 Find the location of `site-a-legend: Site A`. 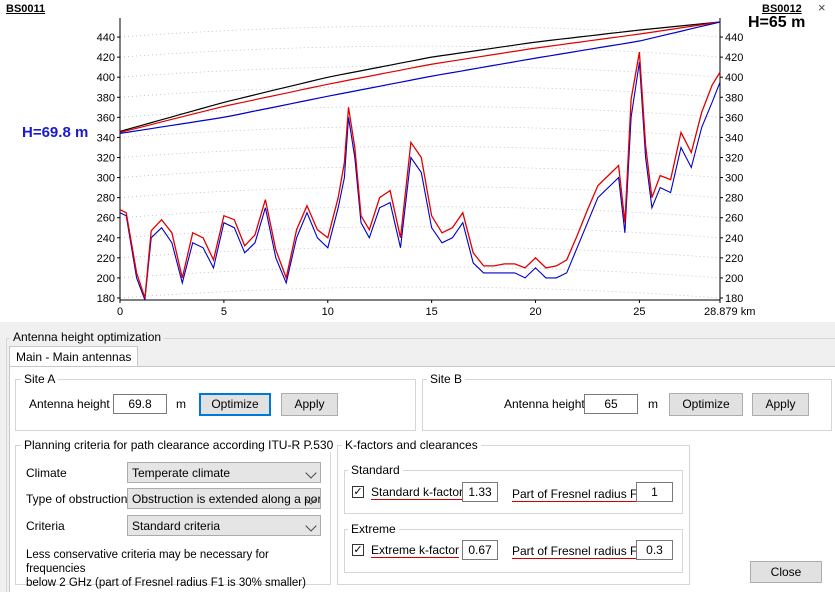

site-a-legend: Site A is located at coordinates (40, 379).